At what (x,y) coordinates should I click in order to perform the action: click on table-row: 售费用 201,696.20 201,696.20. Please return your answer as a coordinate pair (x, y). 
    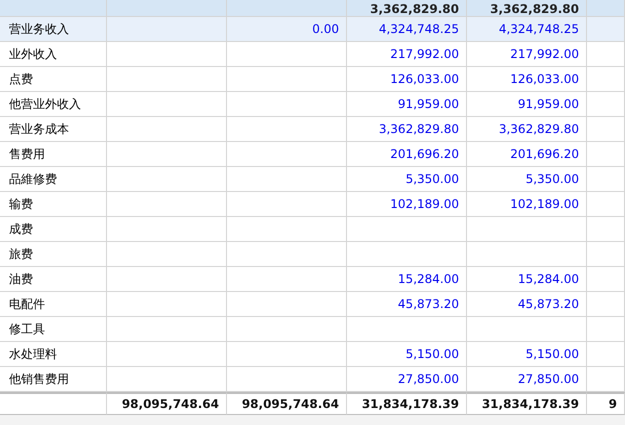
    Looking at the image, I should click on (312, 154).